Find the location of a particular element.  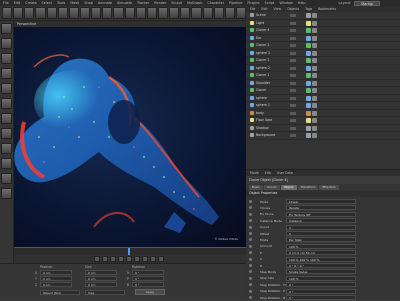

tweak-icon is located at coordinates (6, 148).